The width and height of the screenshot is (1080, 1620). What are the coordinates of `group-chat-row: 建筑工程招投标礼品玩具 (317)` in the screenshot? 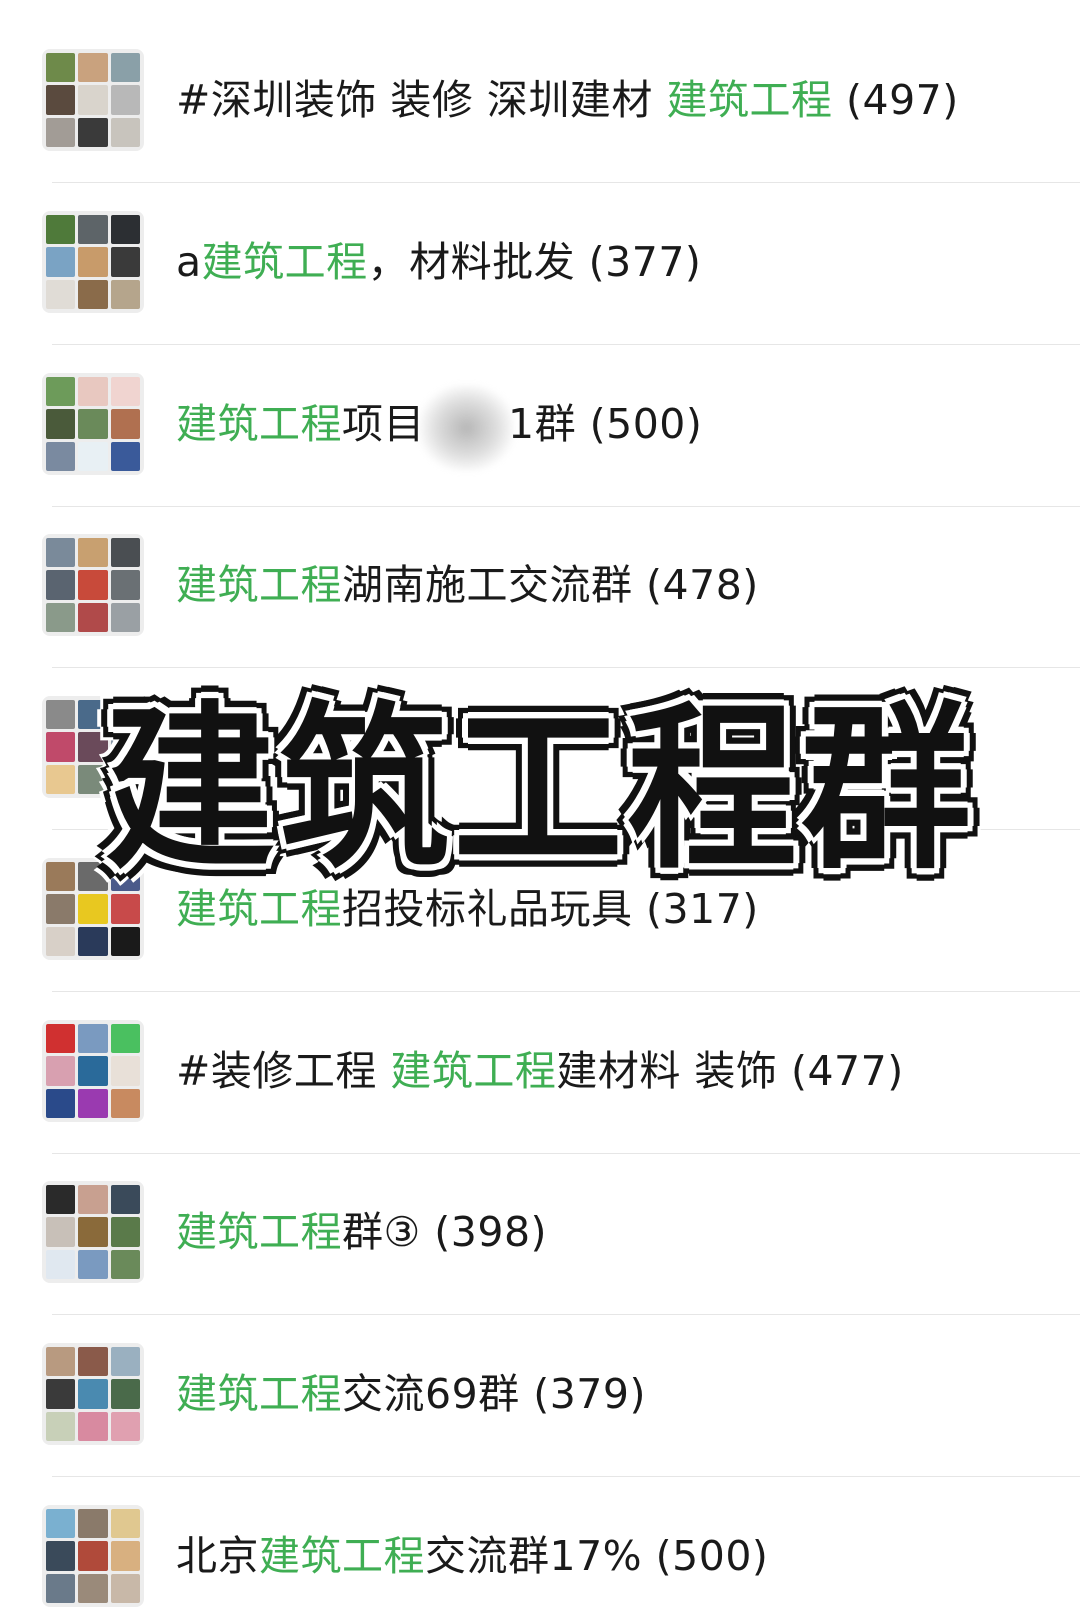 It's located at (540, 909).